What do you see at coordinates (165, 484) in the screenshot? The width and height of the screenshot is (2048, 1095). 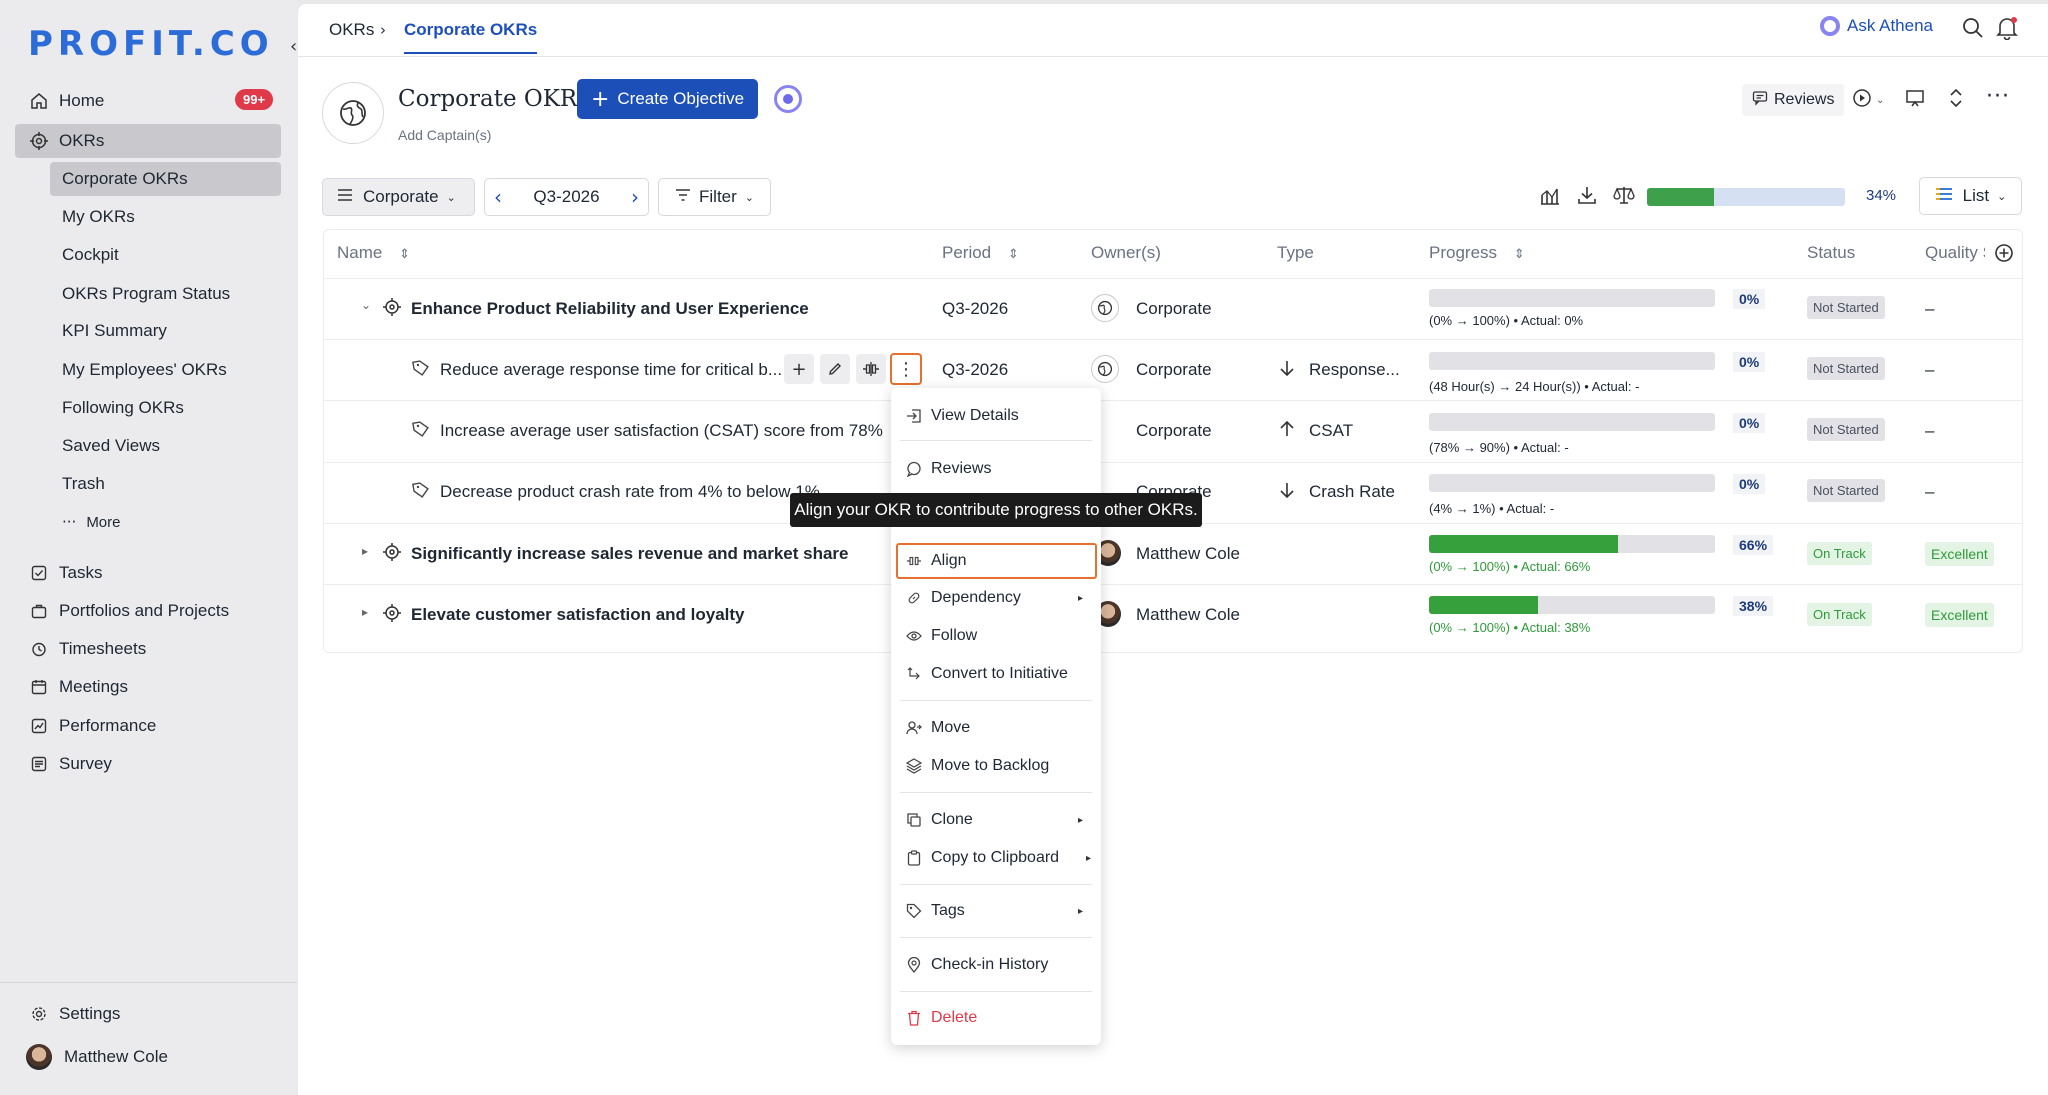 I see `sidebar-sub-trash: Trash` at bounding box center [165, 484].